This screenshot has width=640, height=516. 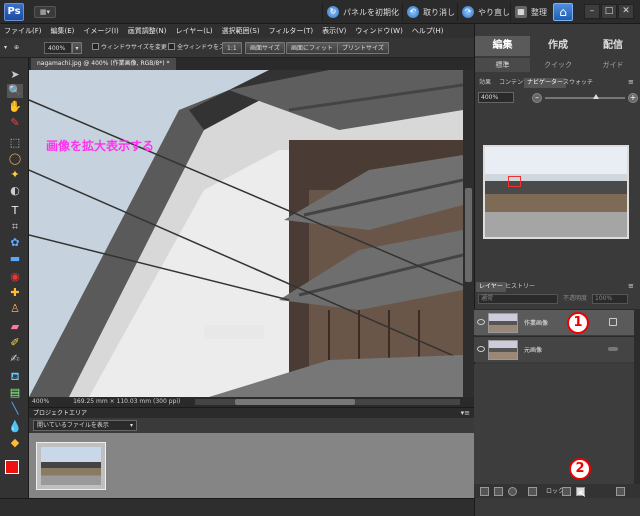 What do you see at coordinates (371, 12) in the screenshot?
I see `reset-panels-label: パネルを初期化` at bounding box center [371, 12].